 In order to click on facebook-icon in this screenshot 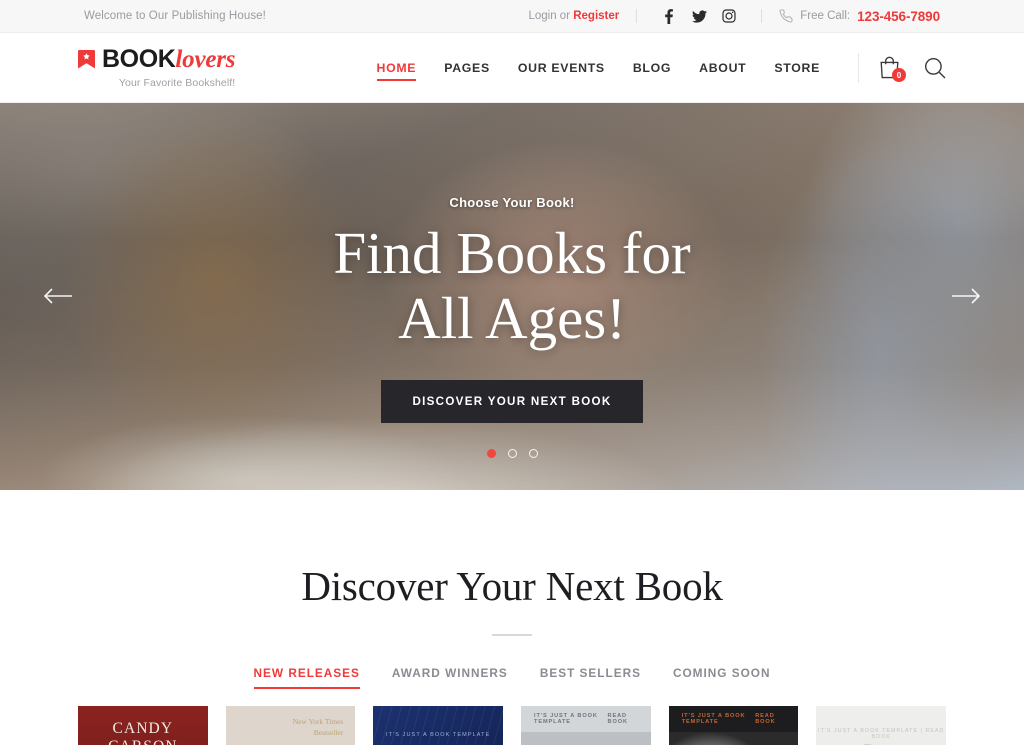, I will do `click(669, 16)`.